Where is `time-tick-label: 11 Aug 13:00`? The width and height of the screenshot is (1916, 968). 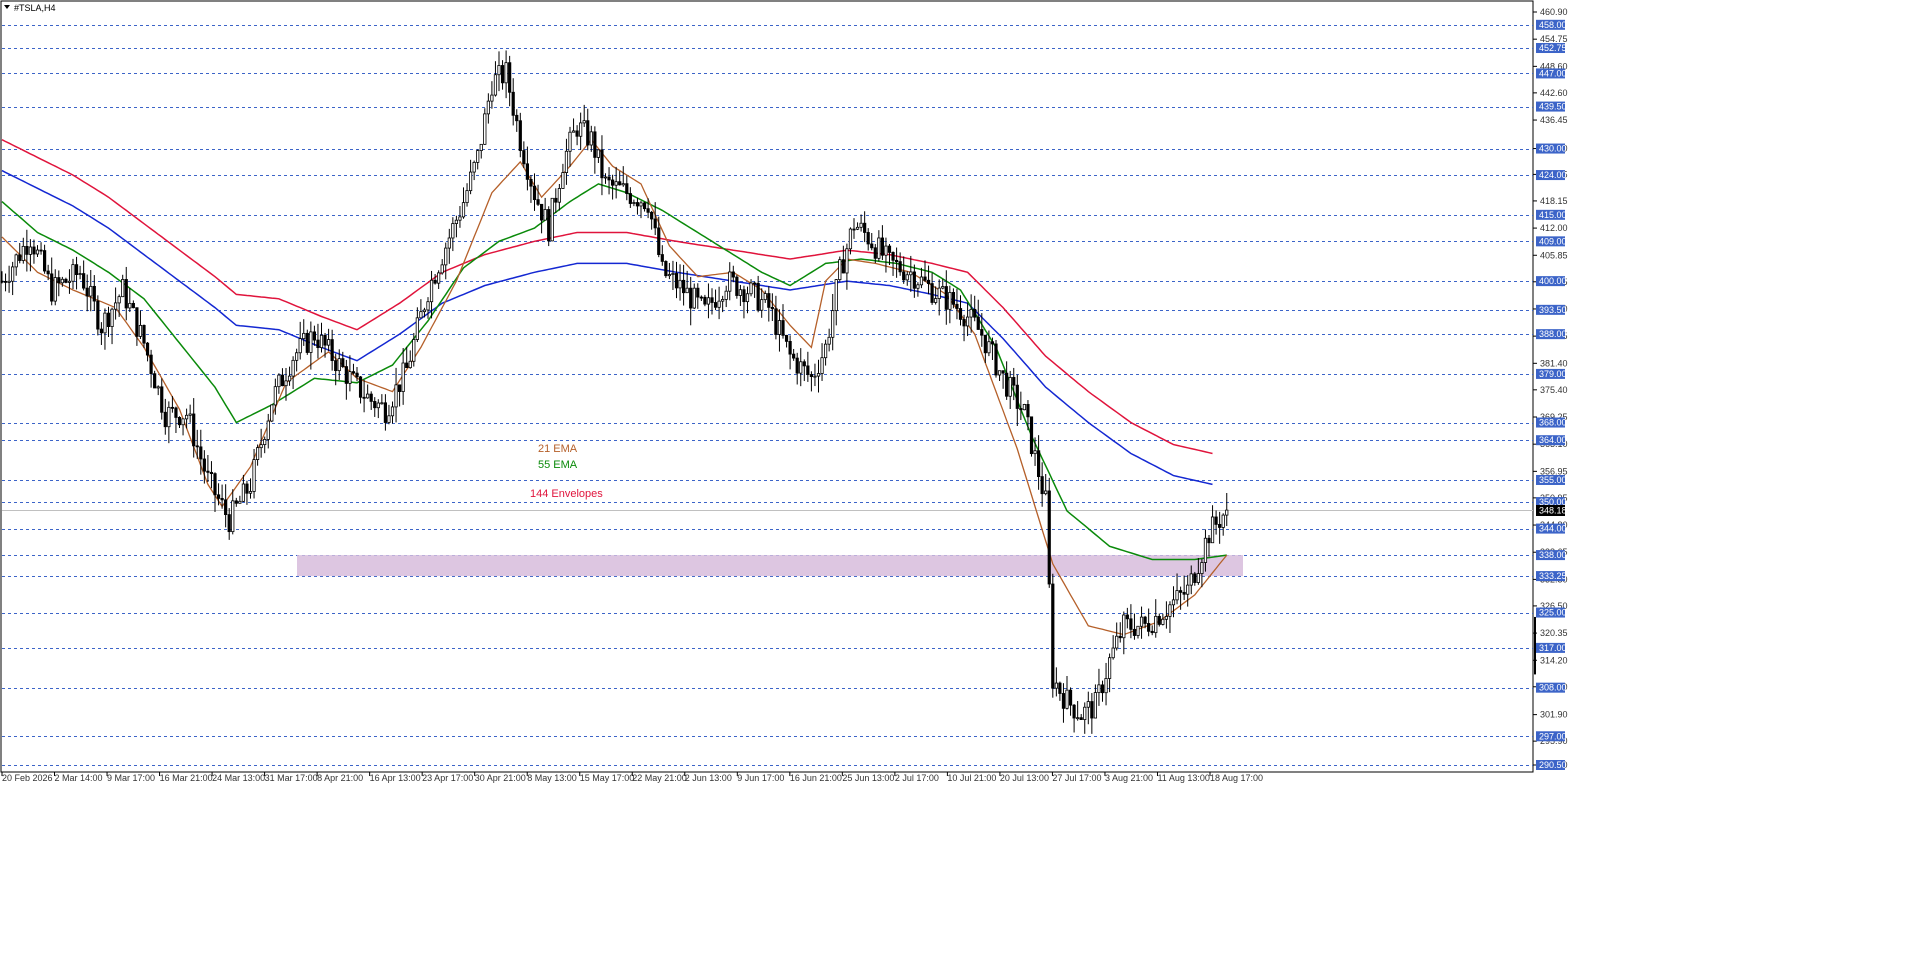 time-tick-label: 11 Aug 13:00 is located at coordinates (1183, 778).